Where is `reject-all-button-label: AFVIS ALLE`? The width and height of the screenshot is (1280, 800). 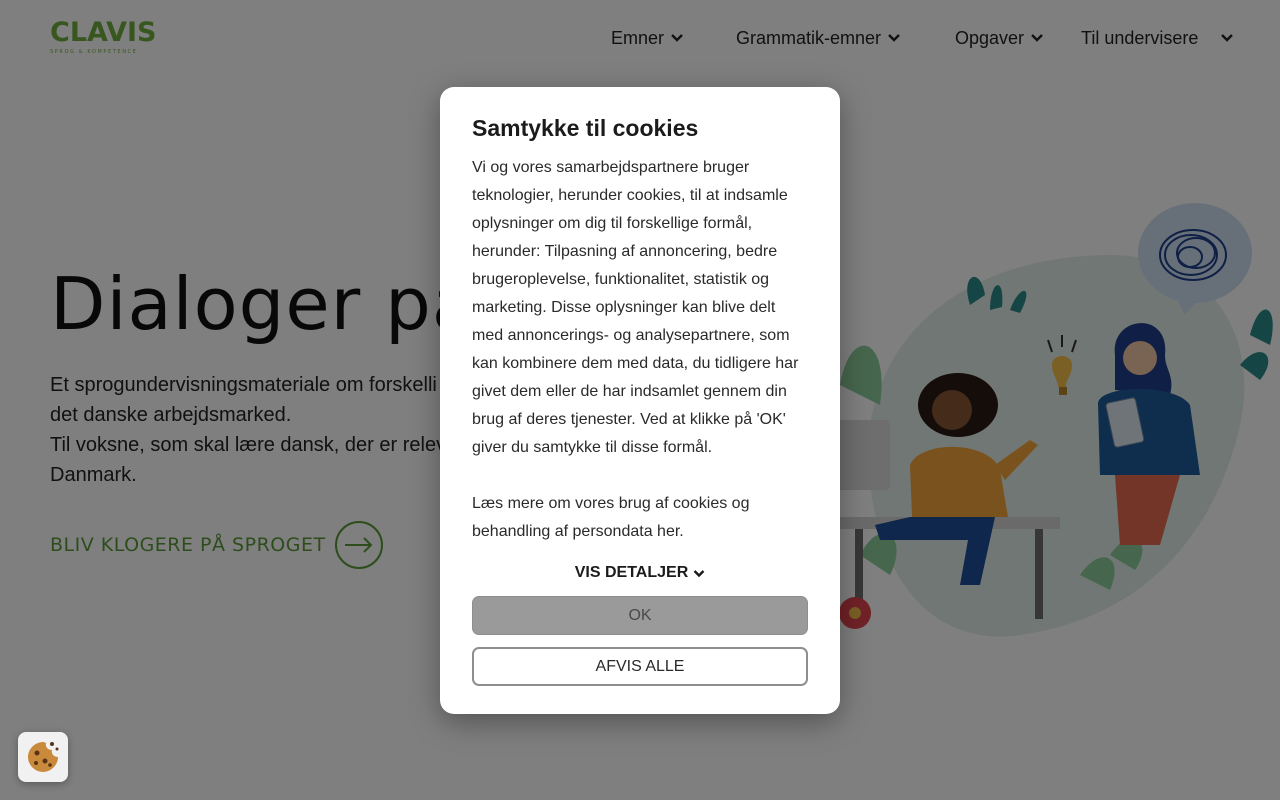
reject-all-button-label: AFVIS ALLE is located at coordinates (640, 666).